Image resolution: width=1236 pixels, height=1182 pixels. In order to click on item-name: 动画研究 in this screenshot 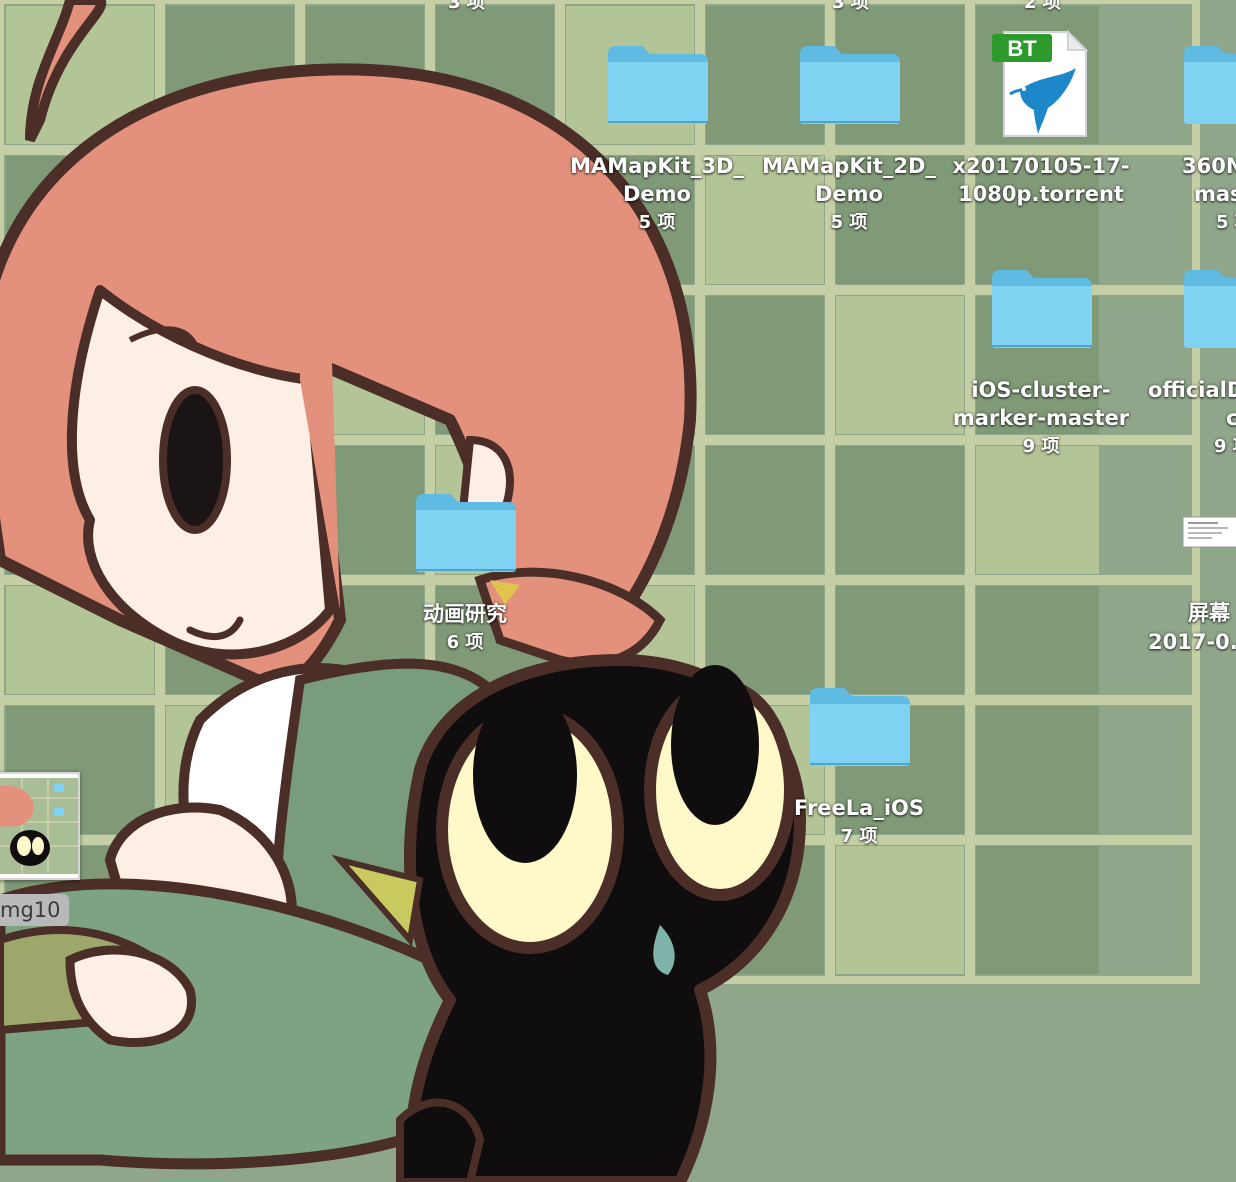, I will do `click(465, 614)`.